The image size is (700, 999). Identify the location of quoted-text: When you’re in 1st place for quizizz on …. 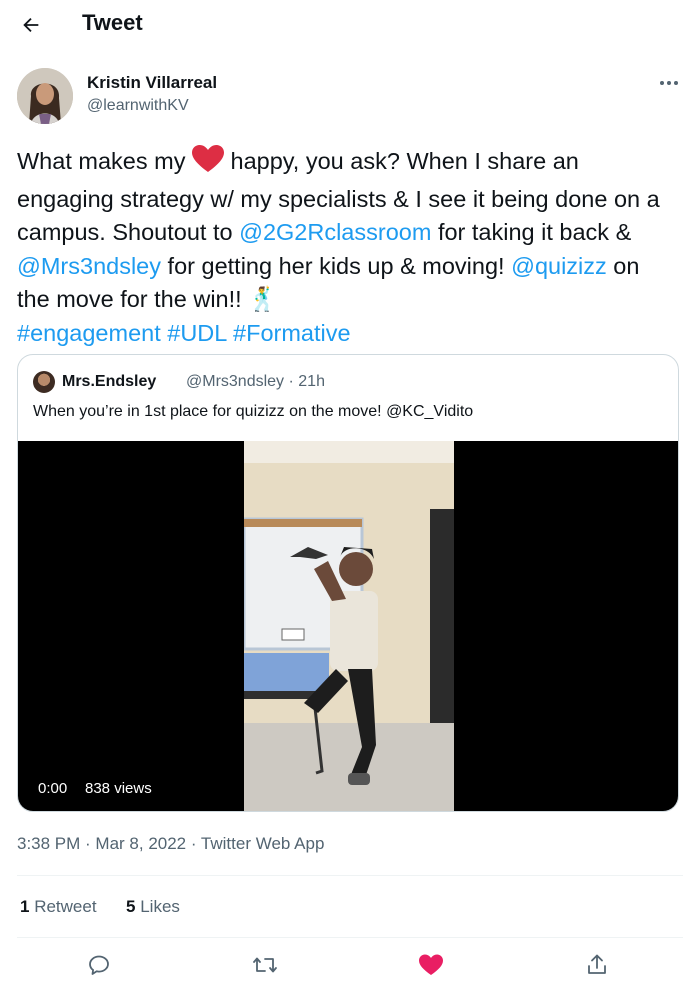
(253, 411).